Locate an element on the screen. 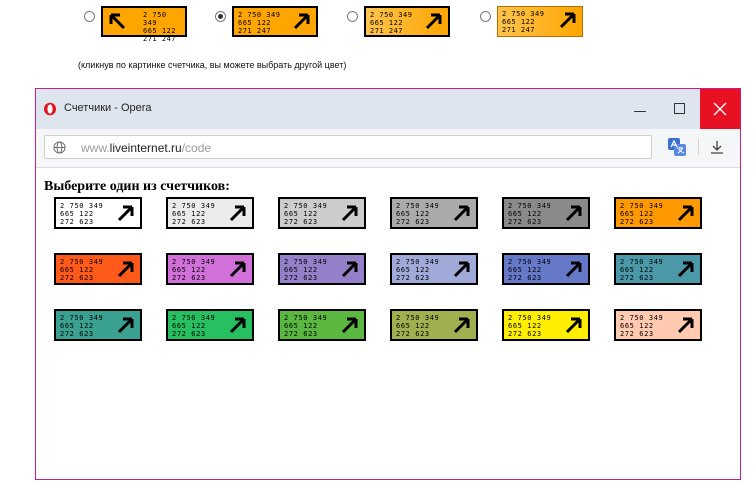 The width and height of the screenshot is (756, 490). close-button is located at coordinates (720, 109).